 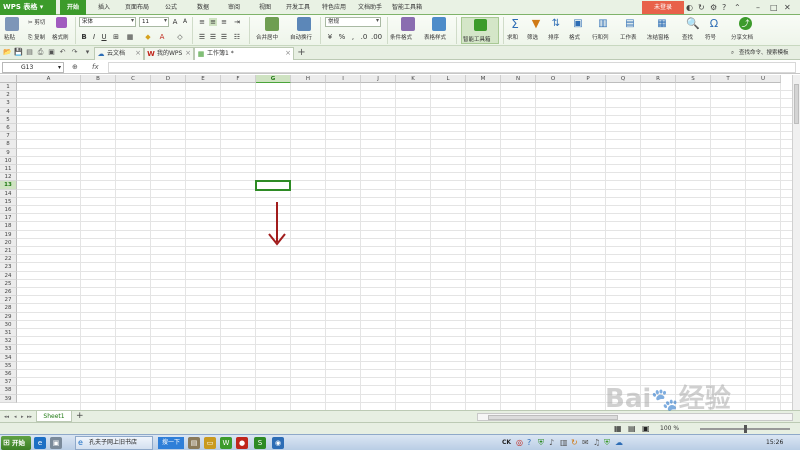 I want to click on align-top-icon: ≡, so click(x=202, y=22).